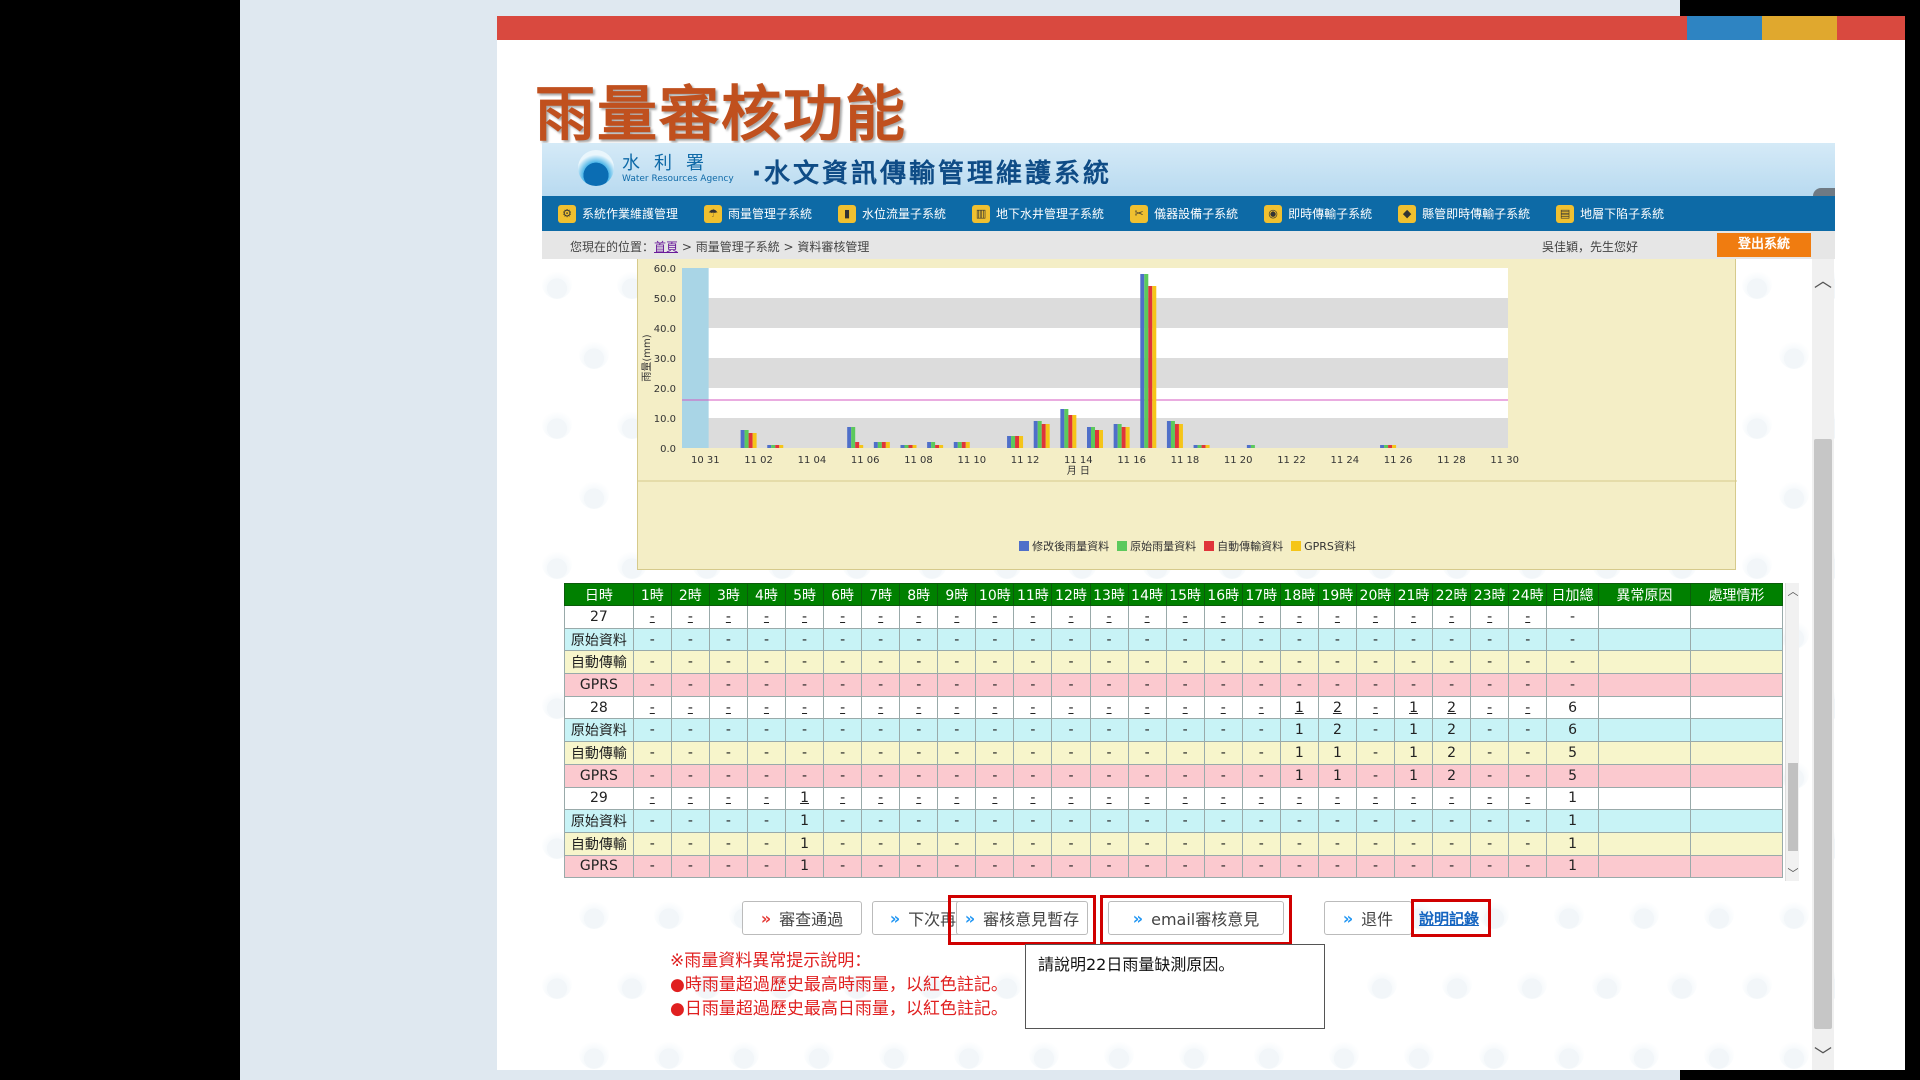  I want to click on nav-item-3: ▥ 地下水井管理子系統, so click(1038, 213).